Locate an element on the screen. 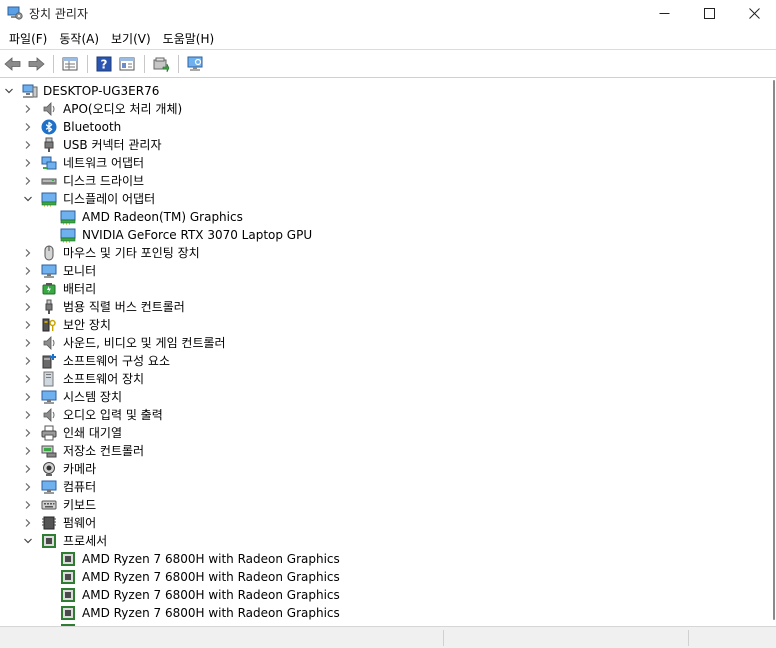 This screenshot has width=776, height=648. tree-root: DESKTOP-UG3ER76 is located at coordinates (380, 91).